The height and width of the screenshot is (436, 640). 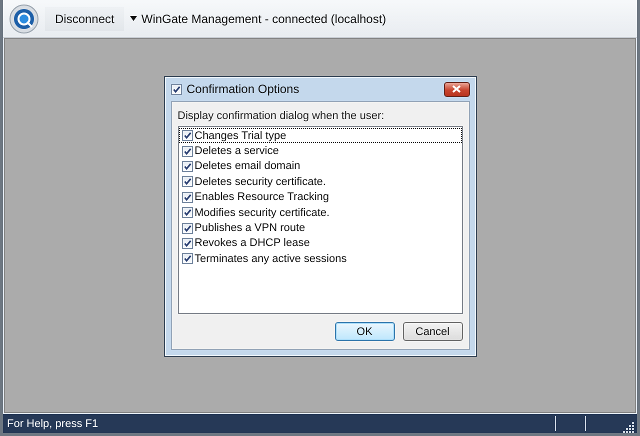 What do you see at coordinates (364, 331) in the screenshot?
I see `ok-button: OK` at bounding box center [364, 331].